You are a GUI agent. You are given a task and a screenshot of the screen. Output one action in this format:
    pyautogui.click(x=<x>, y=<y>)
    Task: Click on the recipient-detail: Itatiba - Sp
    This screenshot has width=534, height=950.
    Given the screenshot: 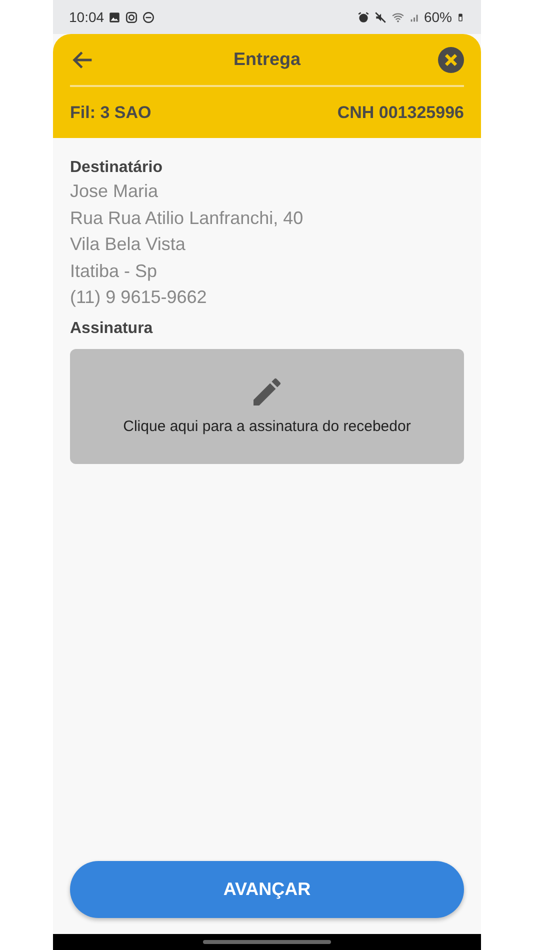 What is the action you would take?
    pyautogui.click(x=114, y=271)
    